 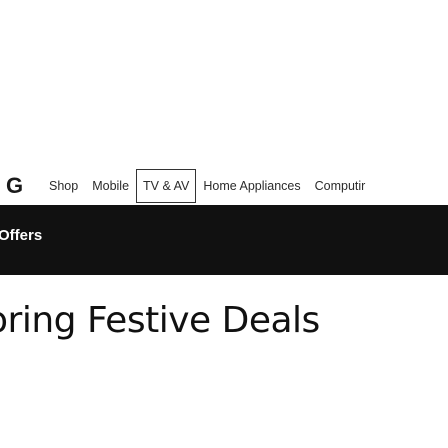 I want to click on nav-item-shop: Shop, so click(x=67, y=186).